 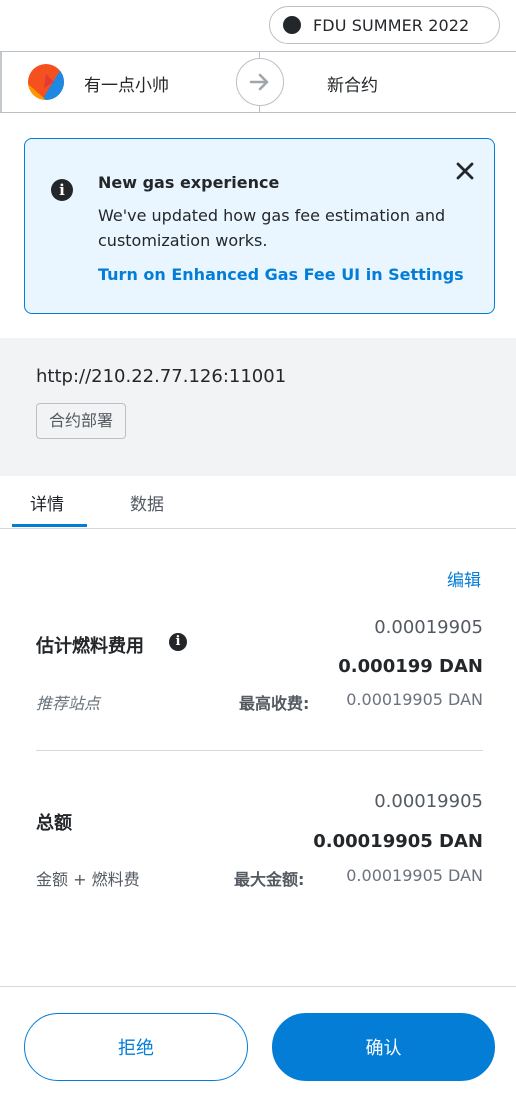 What do you see at coordinates (274, 703) in the screenshot?
I see `gas-max-fee-label: 最高收费:` at bounding box center [274, 703].